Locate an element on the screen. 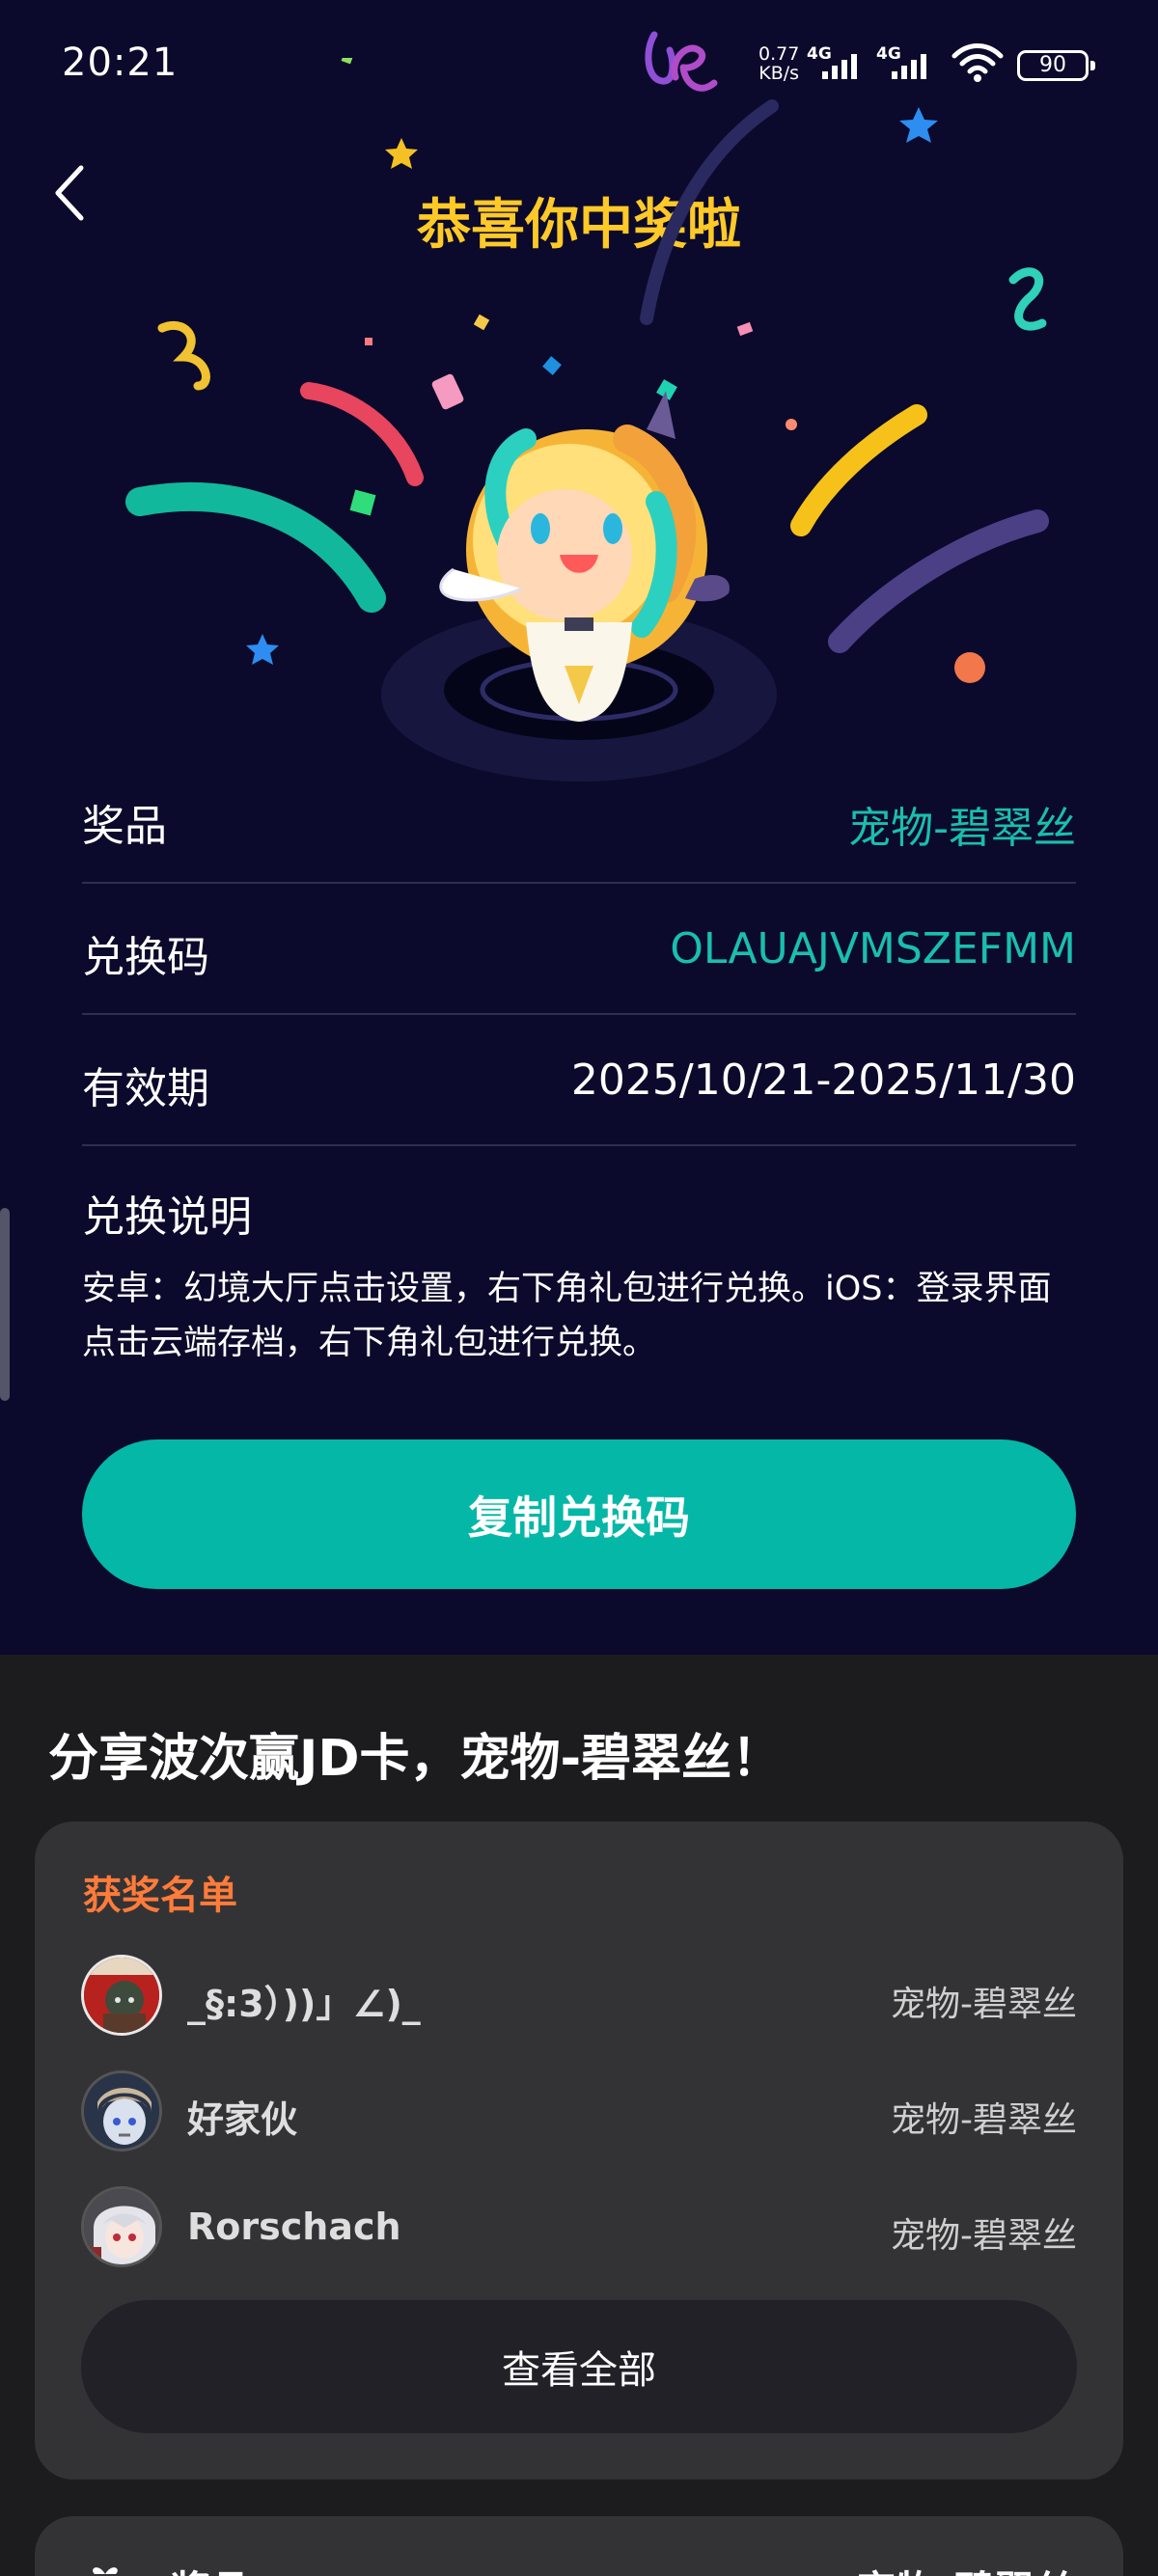 This screenshot has width=1158, height=2576. winners-title: 获奖名单 is located at coordinates (160, 1896).